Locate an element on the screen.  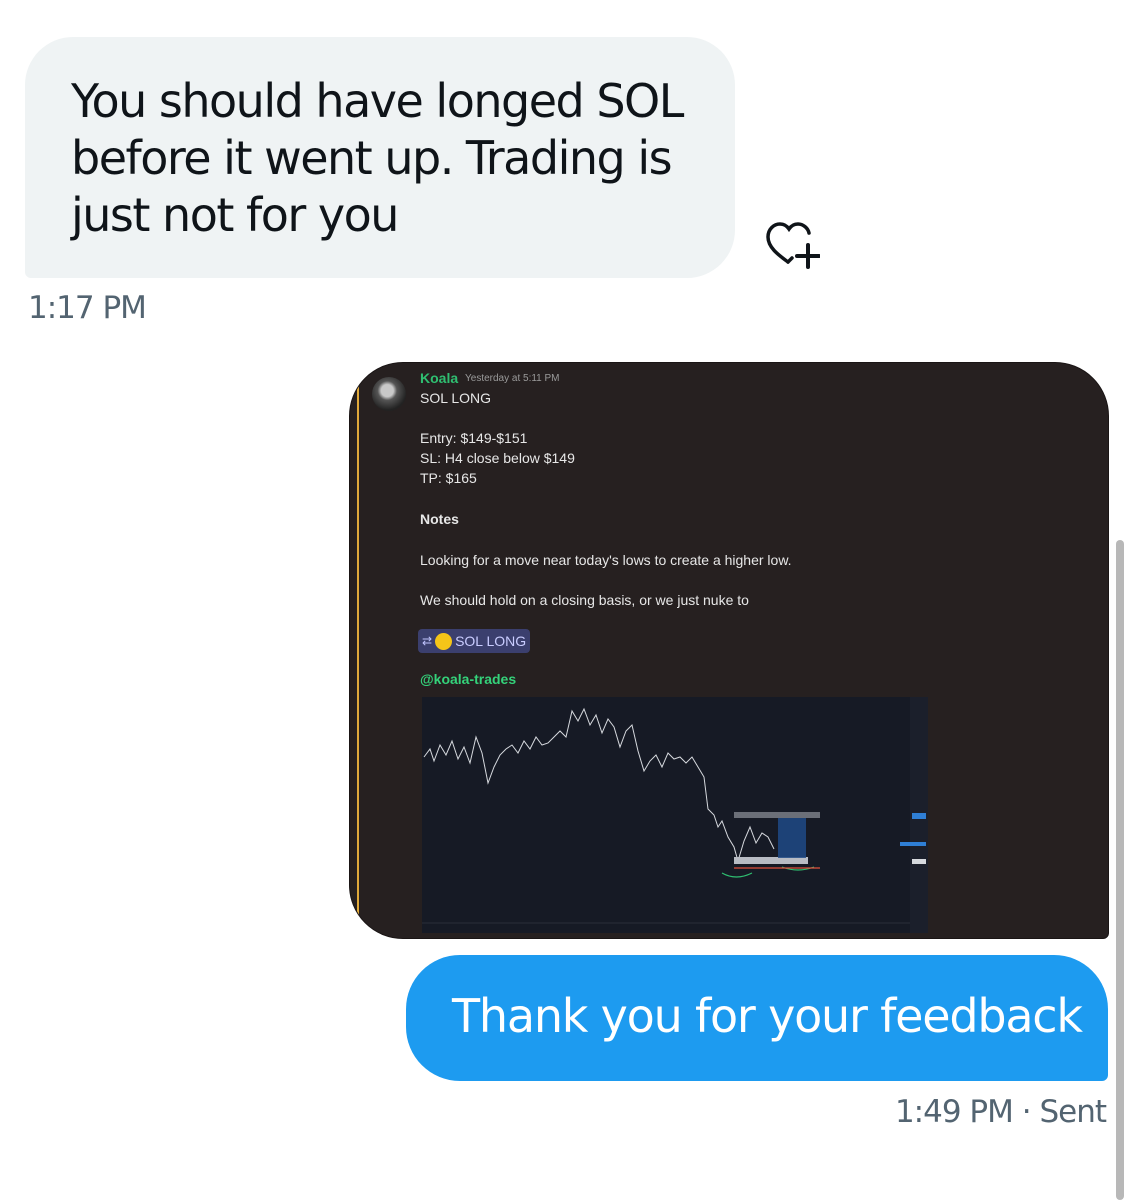
avatar is located at coordinates (389, 394).